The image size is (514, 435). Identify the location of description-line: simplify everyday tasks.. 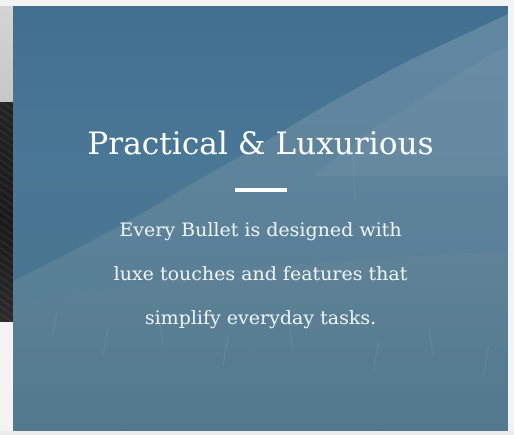
(260, 318).